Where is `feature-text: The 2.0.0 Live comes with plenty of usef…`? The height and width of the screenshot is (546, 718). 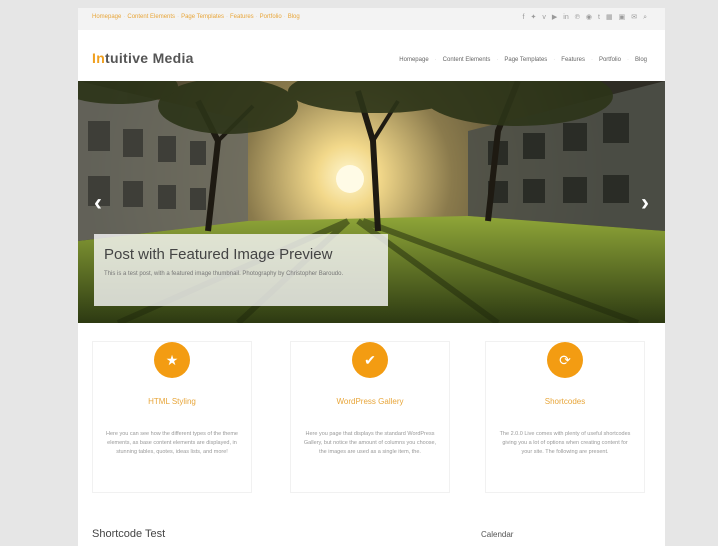 feature-text: The 2.0.0 Live comes with plenty of usef… is located at coordinates (565, 443).